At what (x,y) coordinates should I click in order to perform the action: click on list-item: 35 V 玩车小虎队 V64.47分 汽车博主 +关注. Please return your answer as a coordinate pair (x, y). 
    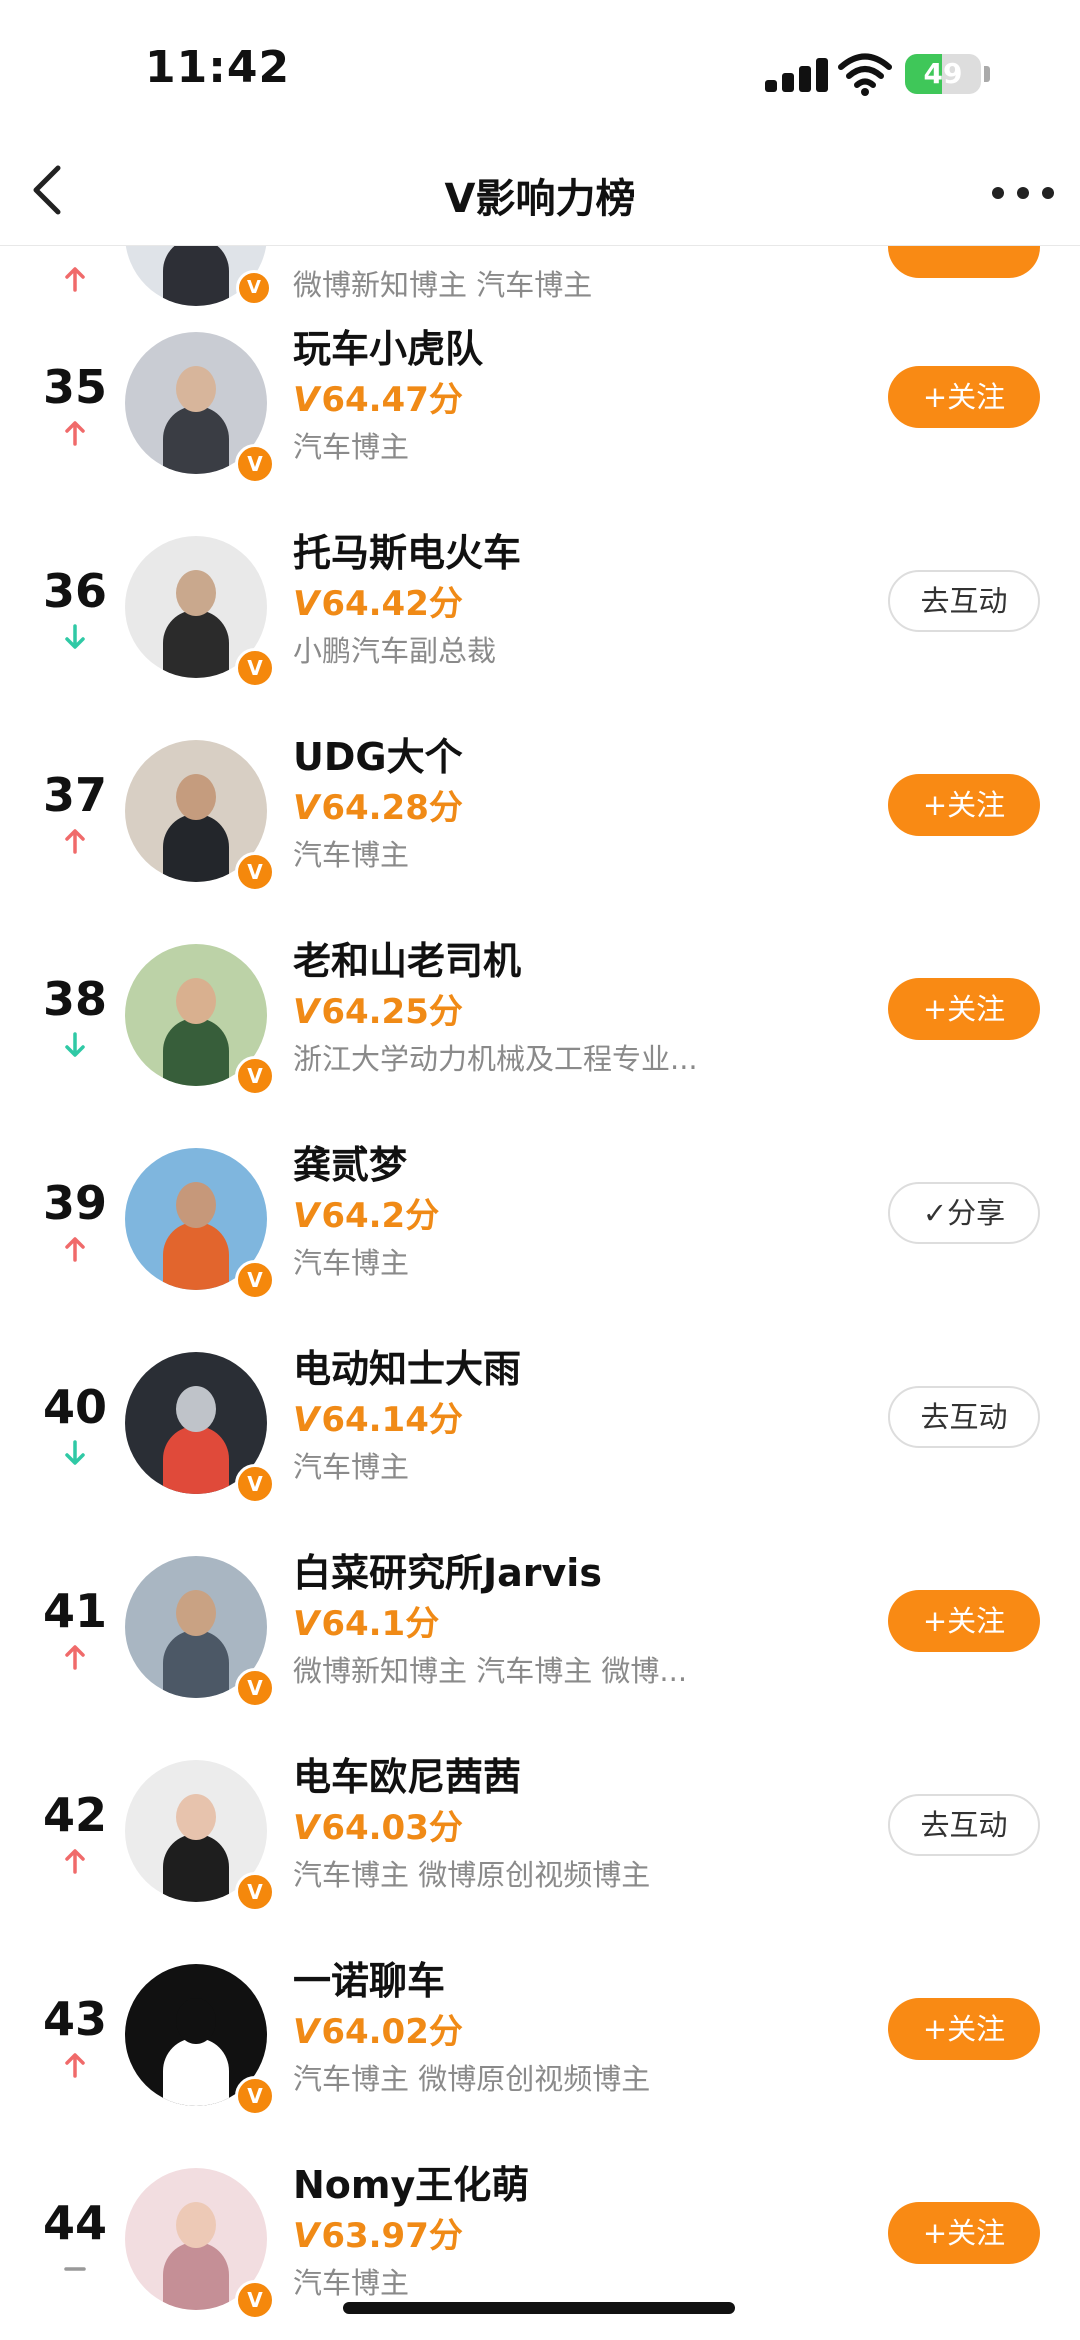
    Looking at the image, I should click on (540, 408).